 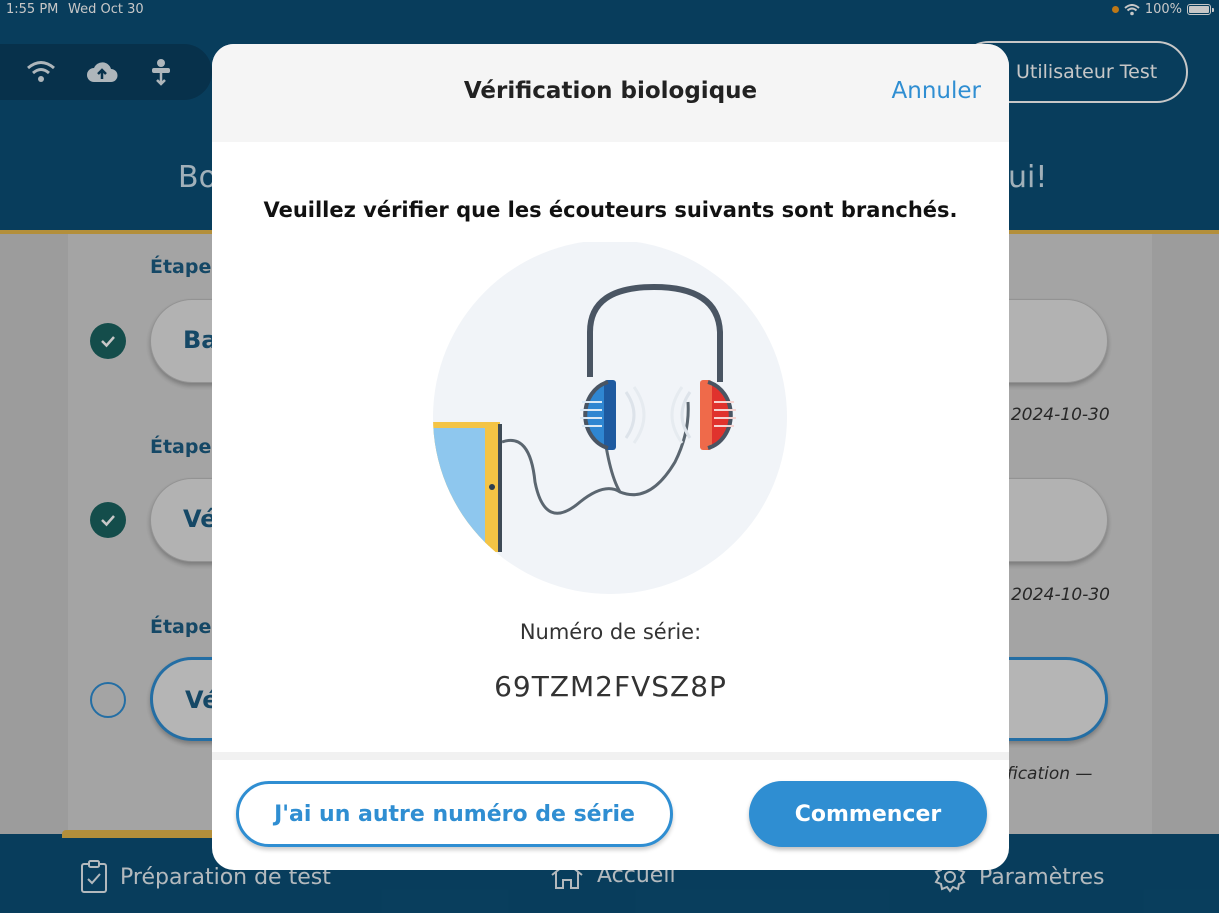 What do you see at coordinates (610, 632) in the screenshot?
I see `serial-number-label: Numéro de série:` at bounding box center [610, 632].